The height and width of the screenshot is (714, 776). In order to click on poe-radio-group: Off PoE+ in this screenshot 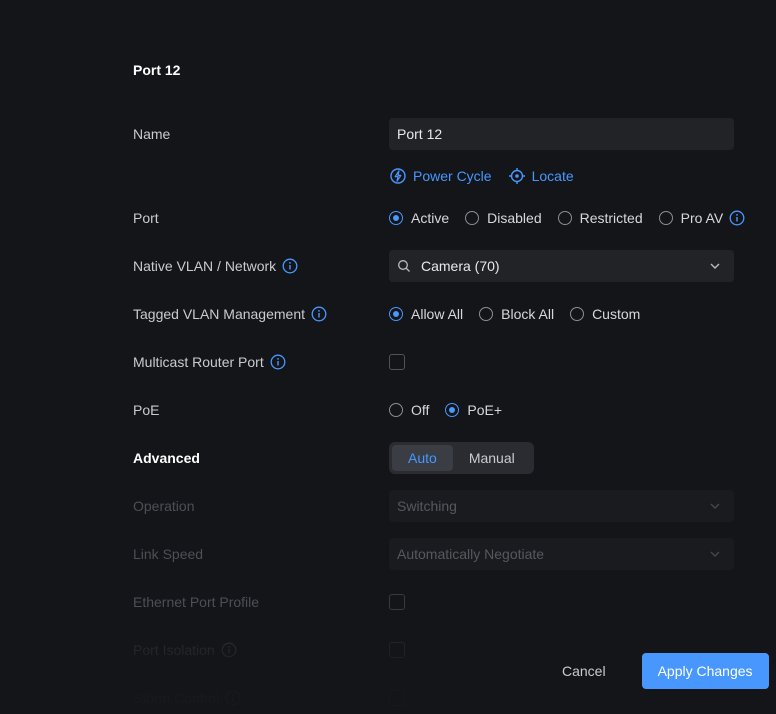, I will do `click(453, 410)`.